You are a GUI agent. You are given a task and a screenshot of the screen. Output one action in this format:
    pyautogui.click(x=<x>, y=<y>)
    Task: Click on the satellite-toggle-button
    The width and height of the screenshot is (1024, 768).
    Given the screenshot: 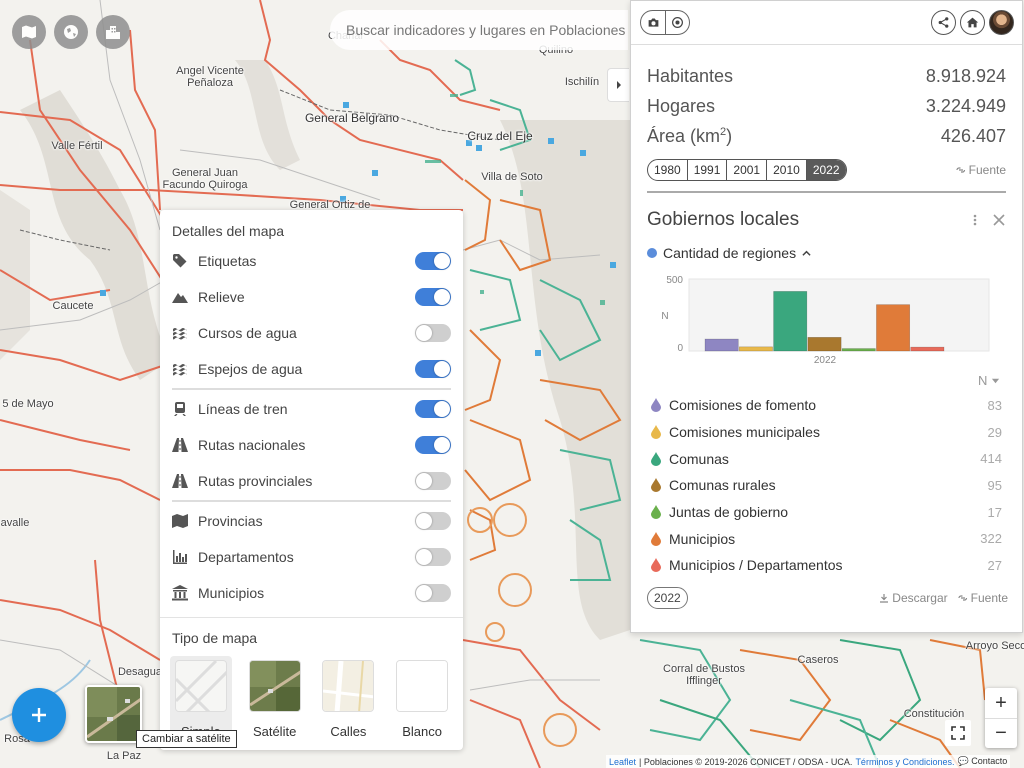 What is the action you would take?
    pyautogui.click(x=113, y=714)
    